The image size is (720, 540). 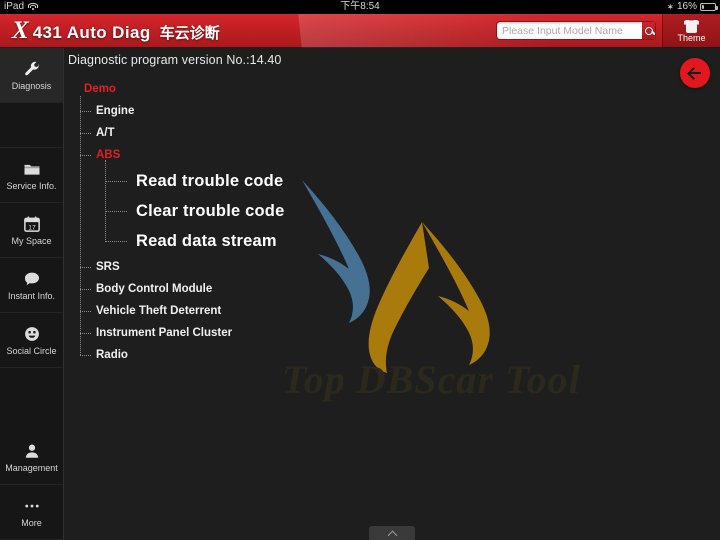 I want to click on tree-item-body-control-module: Body Control Module, so click(x=400, y=289).